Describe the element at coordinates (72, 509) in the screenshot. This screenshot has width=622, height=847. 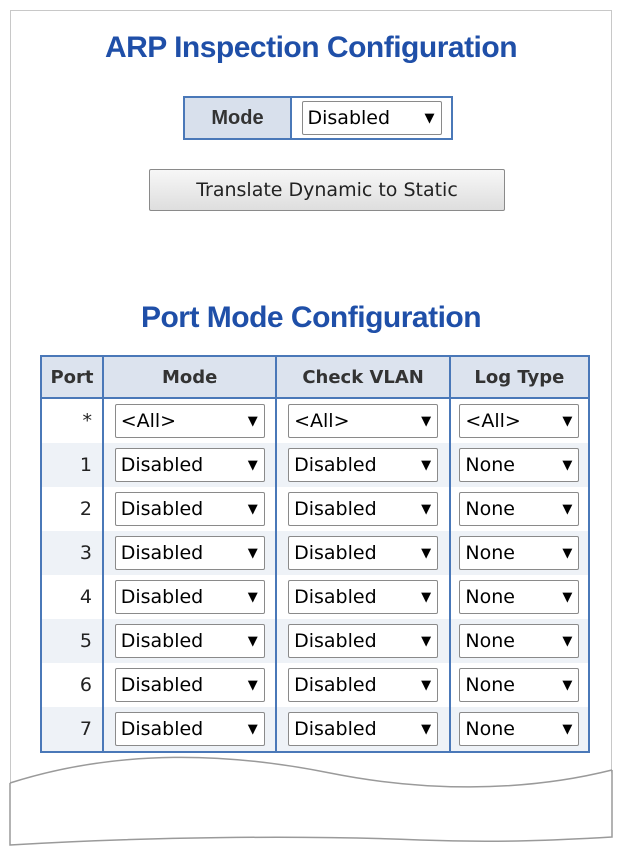
I see `port-number: 2` at that location.